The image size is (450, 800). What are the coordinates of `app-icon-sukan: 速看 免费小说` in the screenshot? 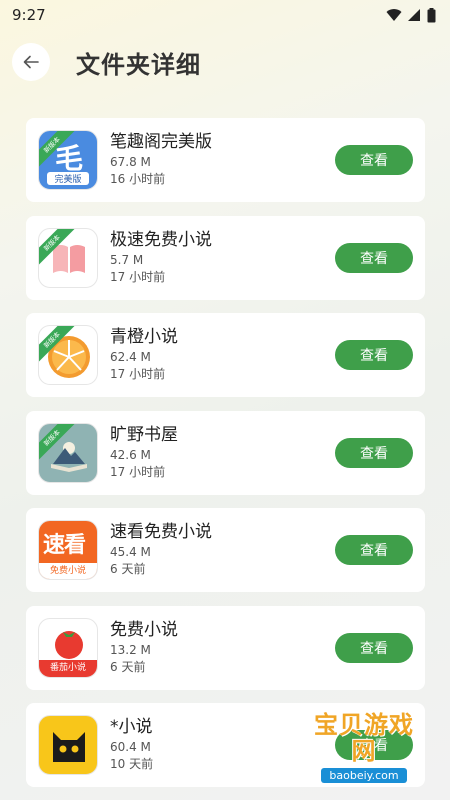 It's located at (68, 550).